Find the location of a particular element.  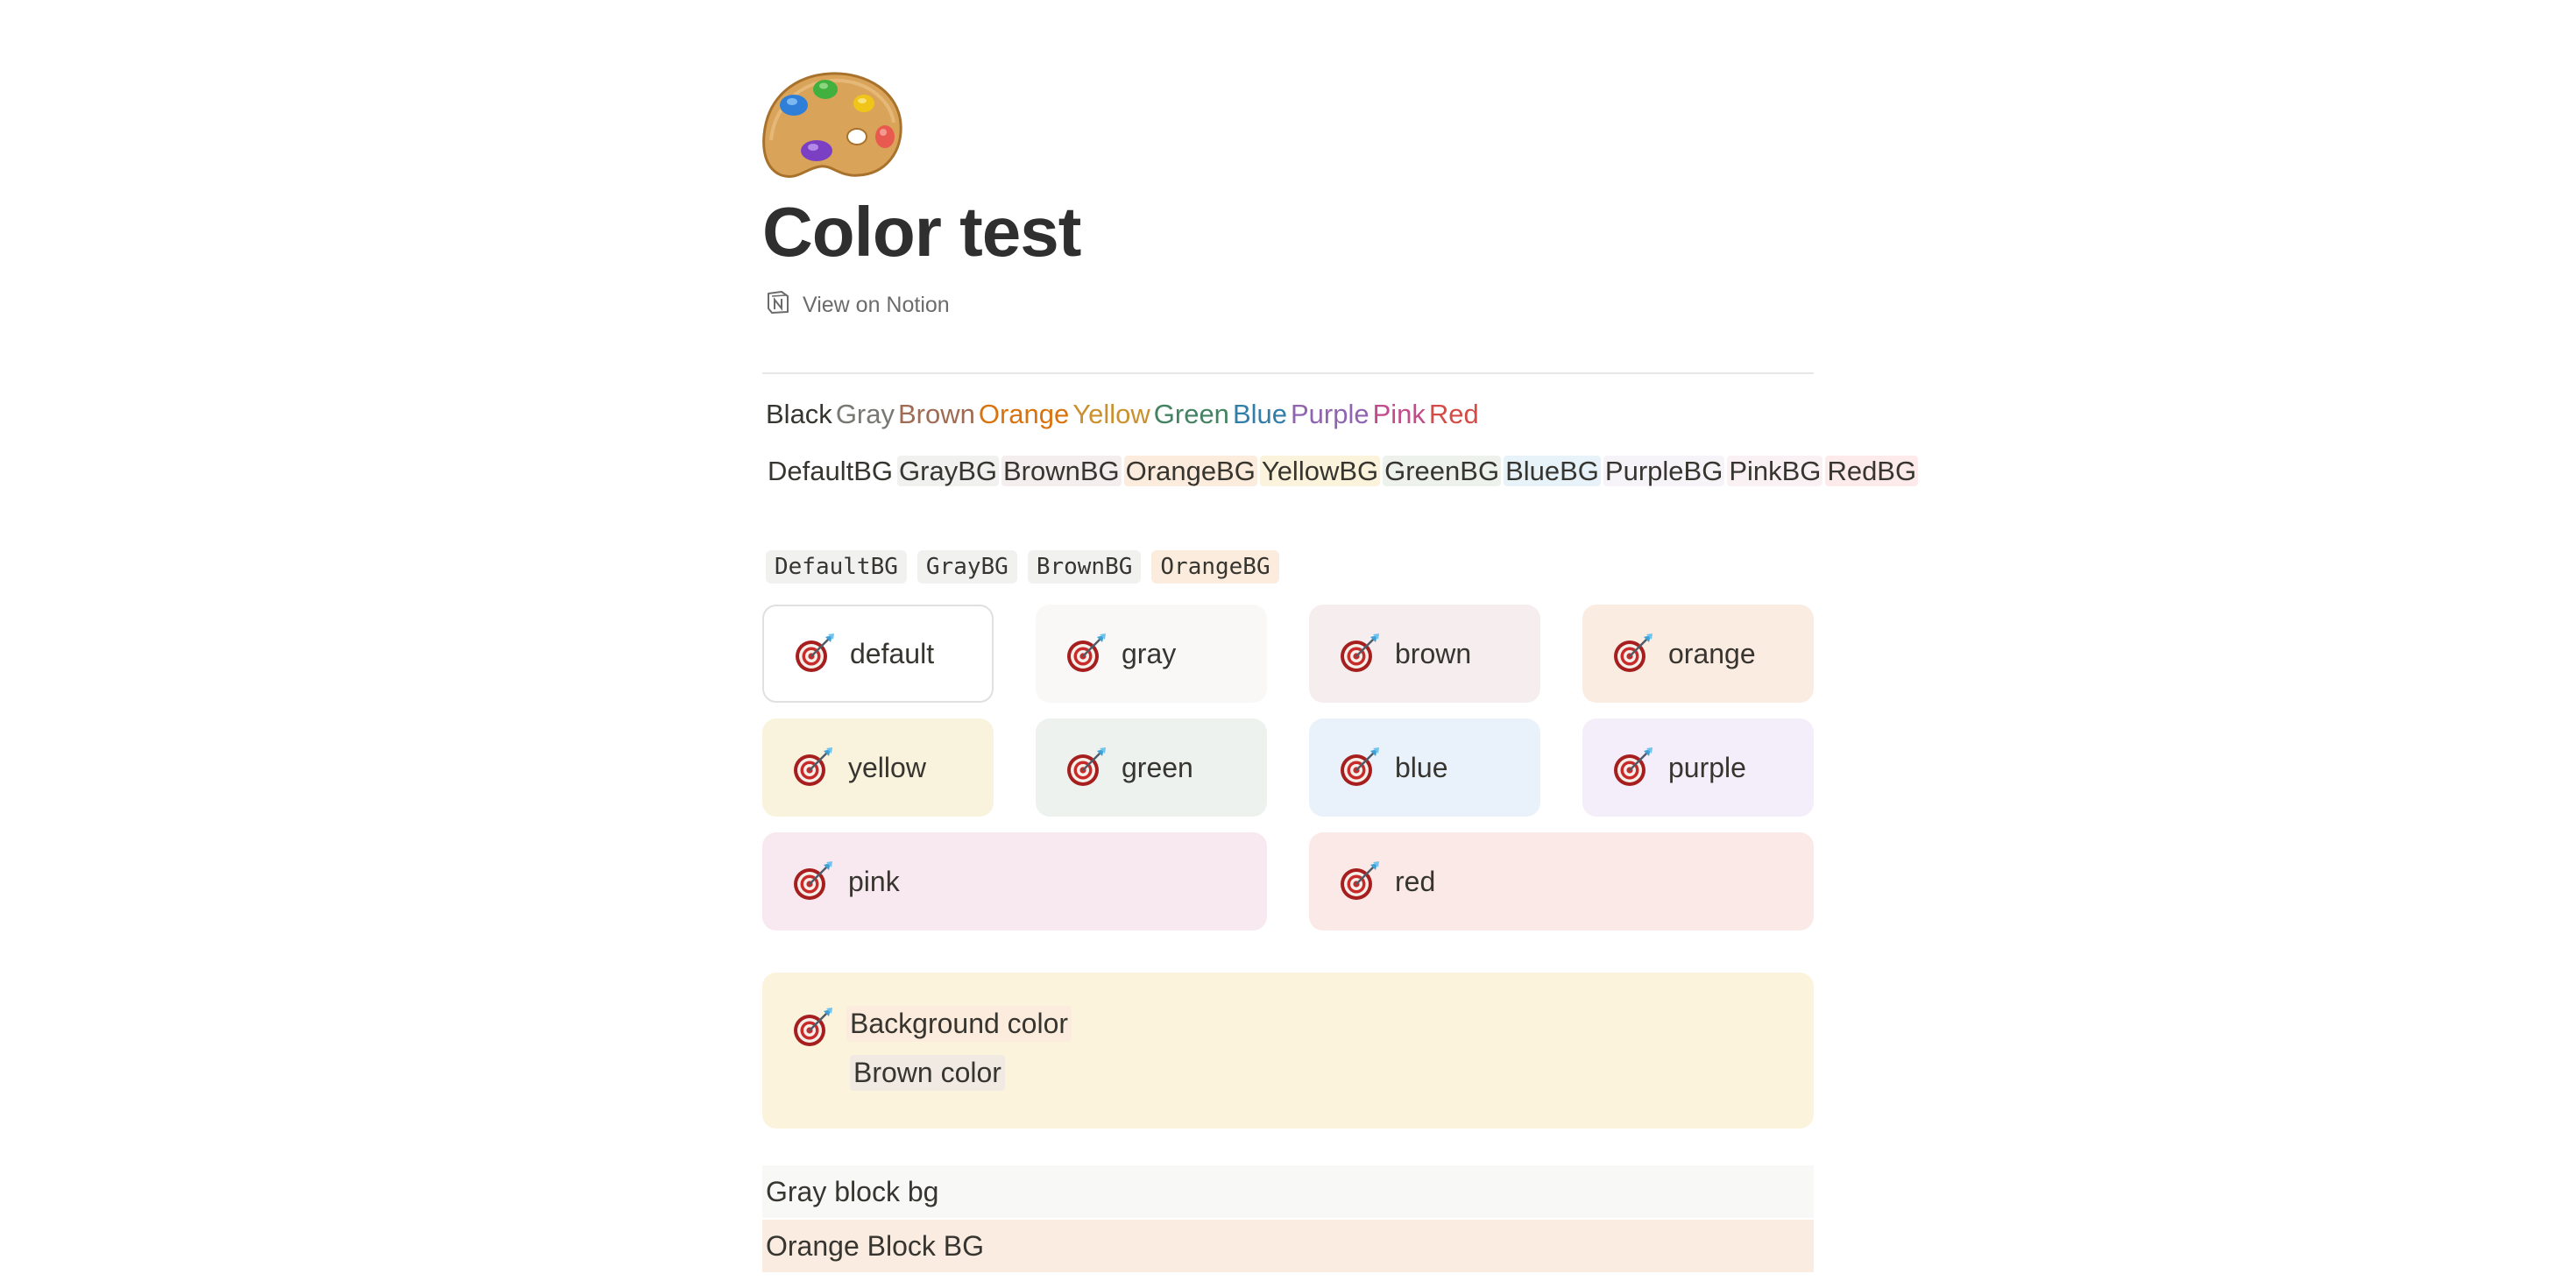

callout-brown-color-text: Brown color is located at coordinates (927, 1073).